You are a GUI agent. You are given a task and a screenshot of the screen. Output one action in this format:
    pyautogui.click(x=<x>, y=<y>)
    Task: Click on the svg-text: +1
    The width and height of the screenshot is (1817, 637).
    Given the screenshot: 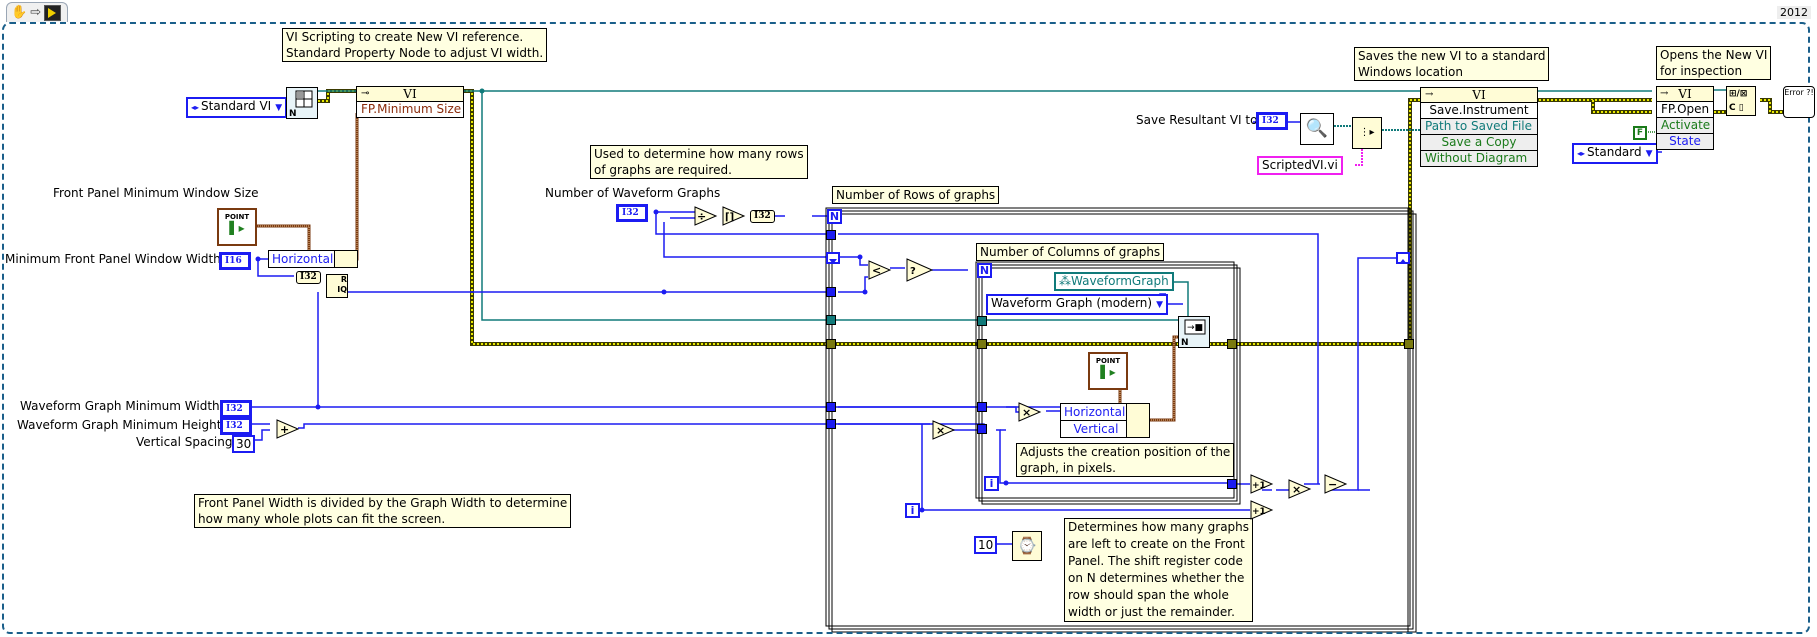 What is the action you would take?
    pyautogui.click(x=1259, y=486)
    